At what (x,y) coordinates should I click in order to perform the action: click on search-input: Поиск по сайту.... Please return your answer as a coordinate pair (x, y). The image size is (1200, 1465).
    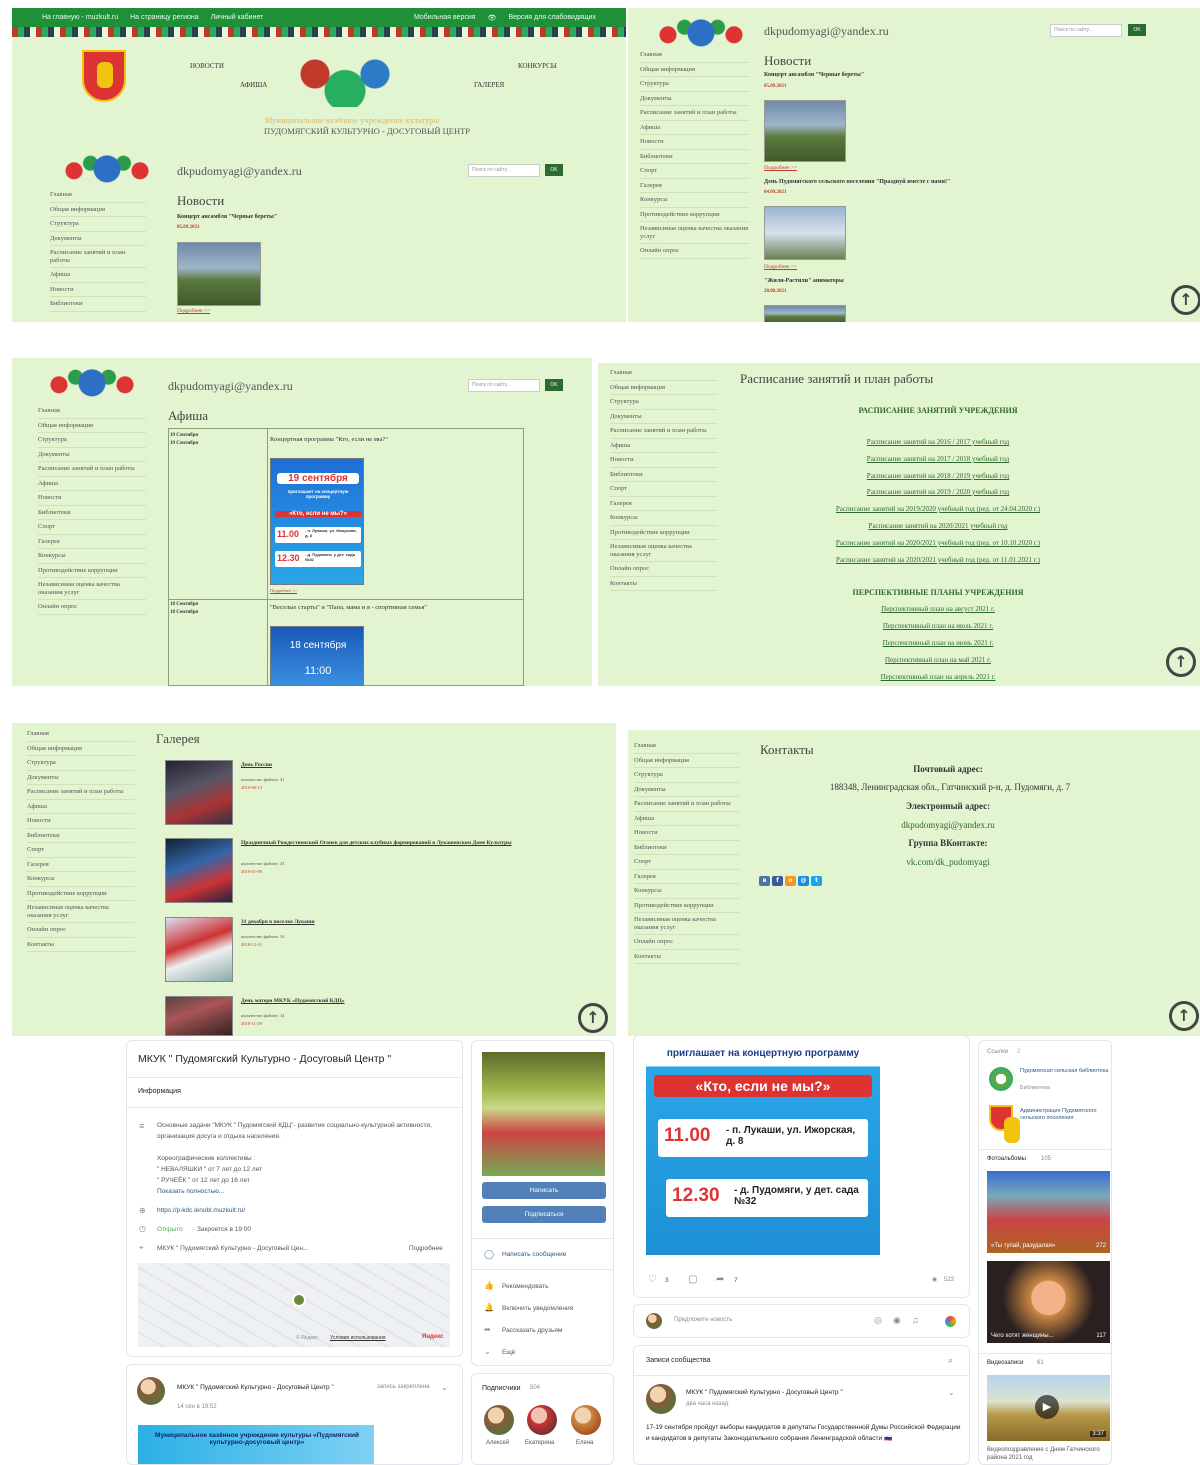
    Looking at the image, I should click on (1086, 30).